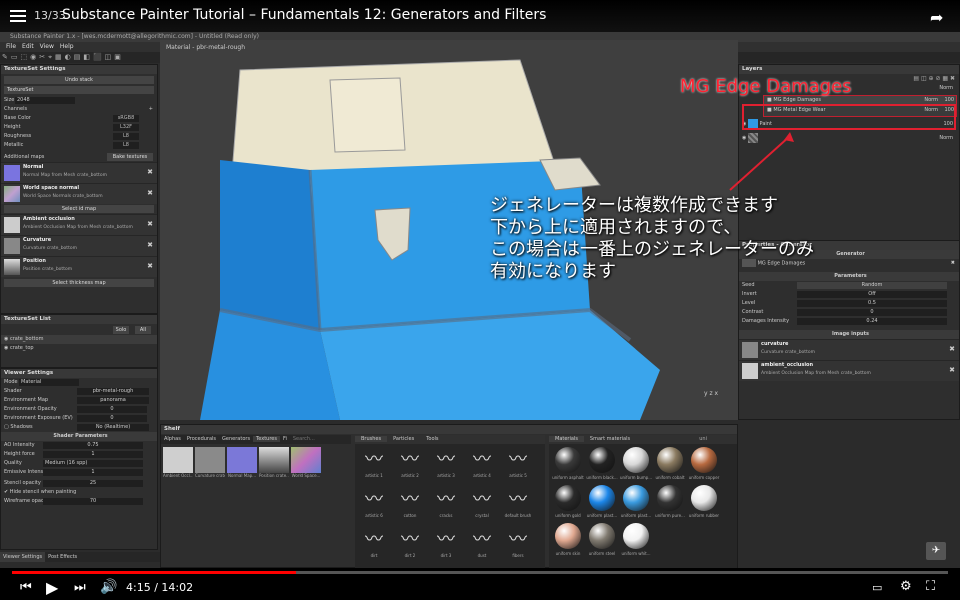  Describe the element at coordinates (113, 400) in the screenshot. I see `environment-map-select: panorama` at that location.